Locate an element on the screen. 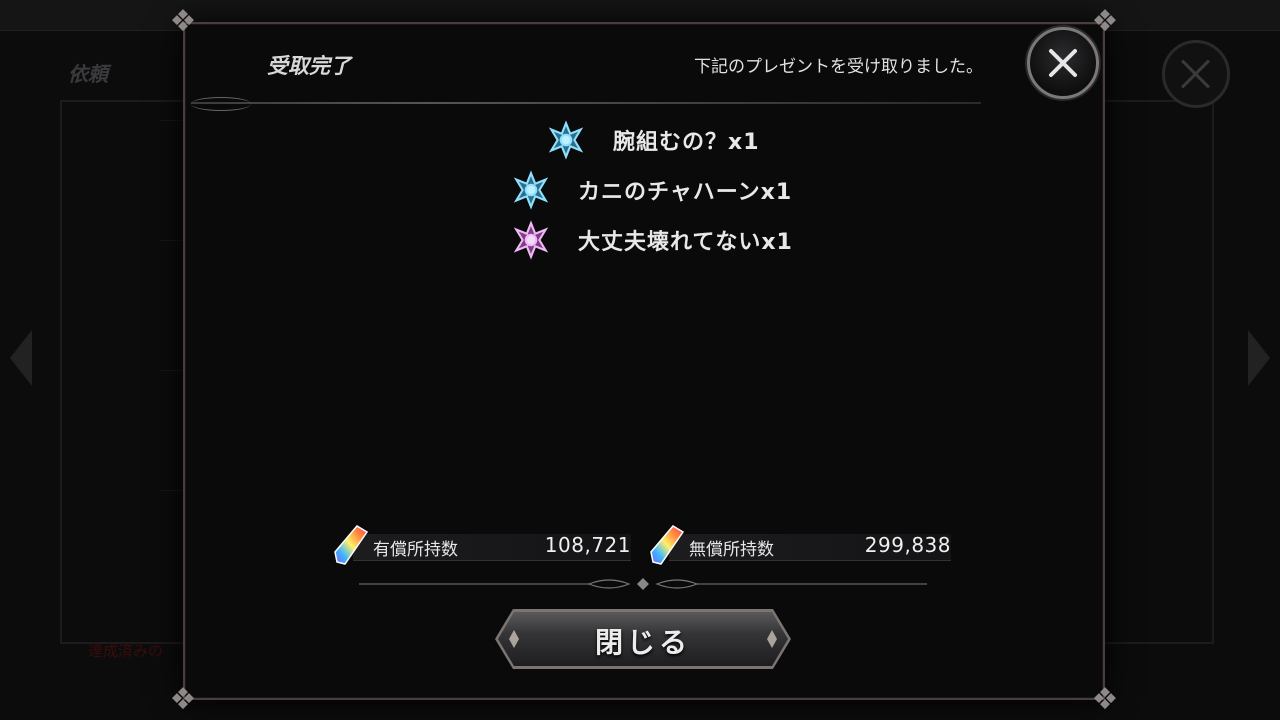  reward-label: 大丈夫壊れてないx1 is located at coordinates (685, 242).